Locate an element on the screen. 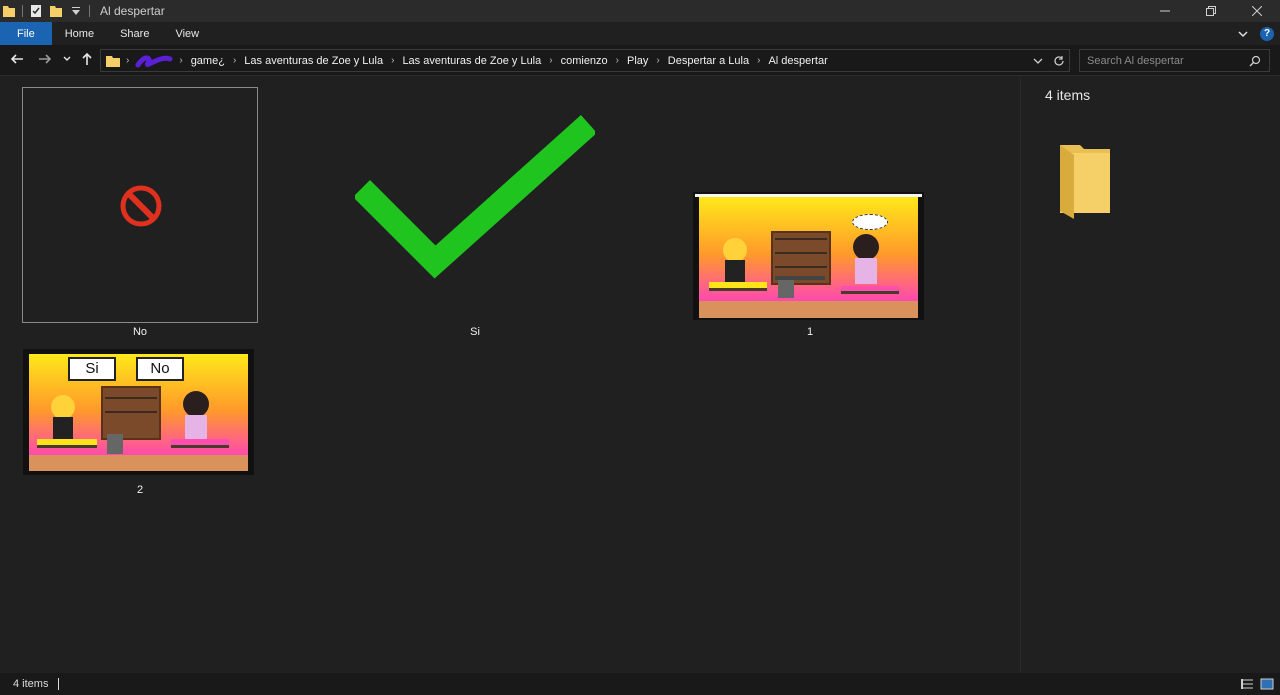  search-box is located at coordinates (1174, 60).